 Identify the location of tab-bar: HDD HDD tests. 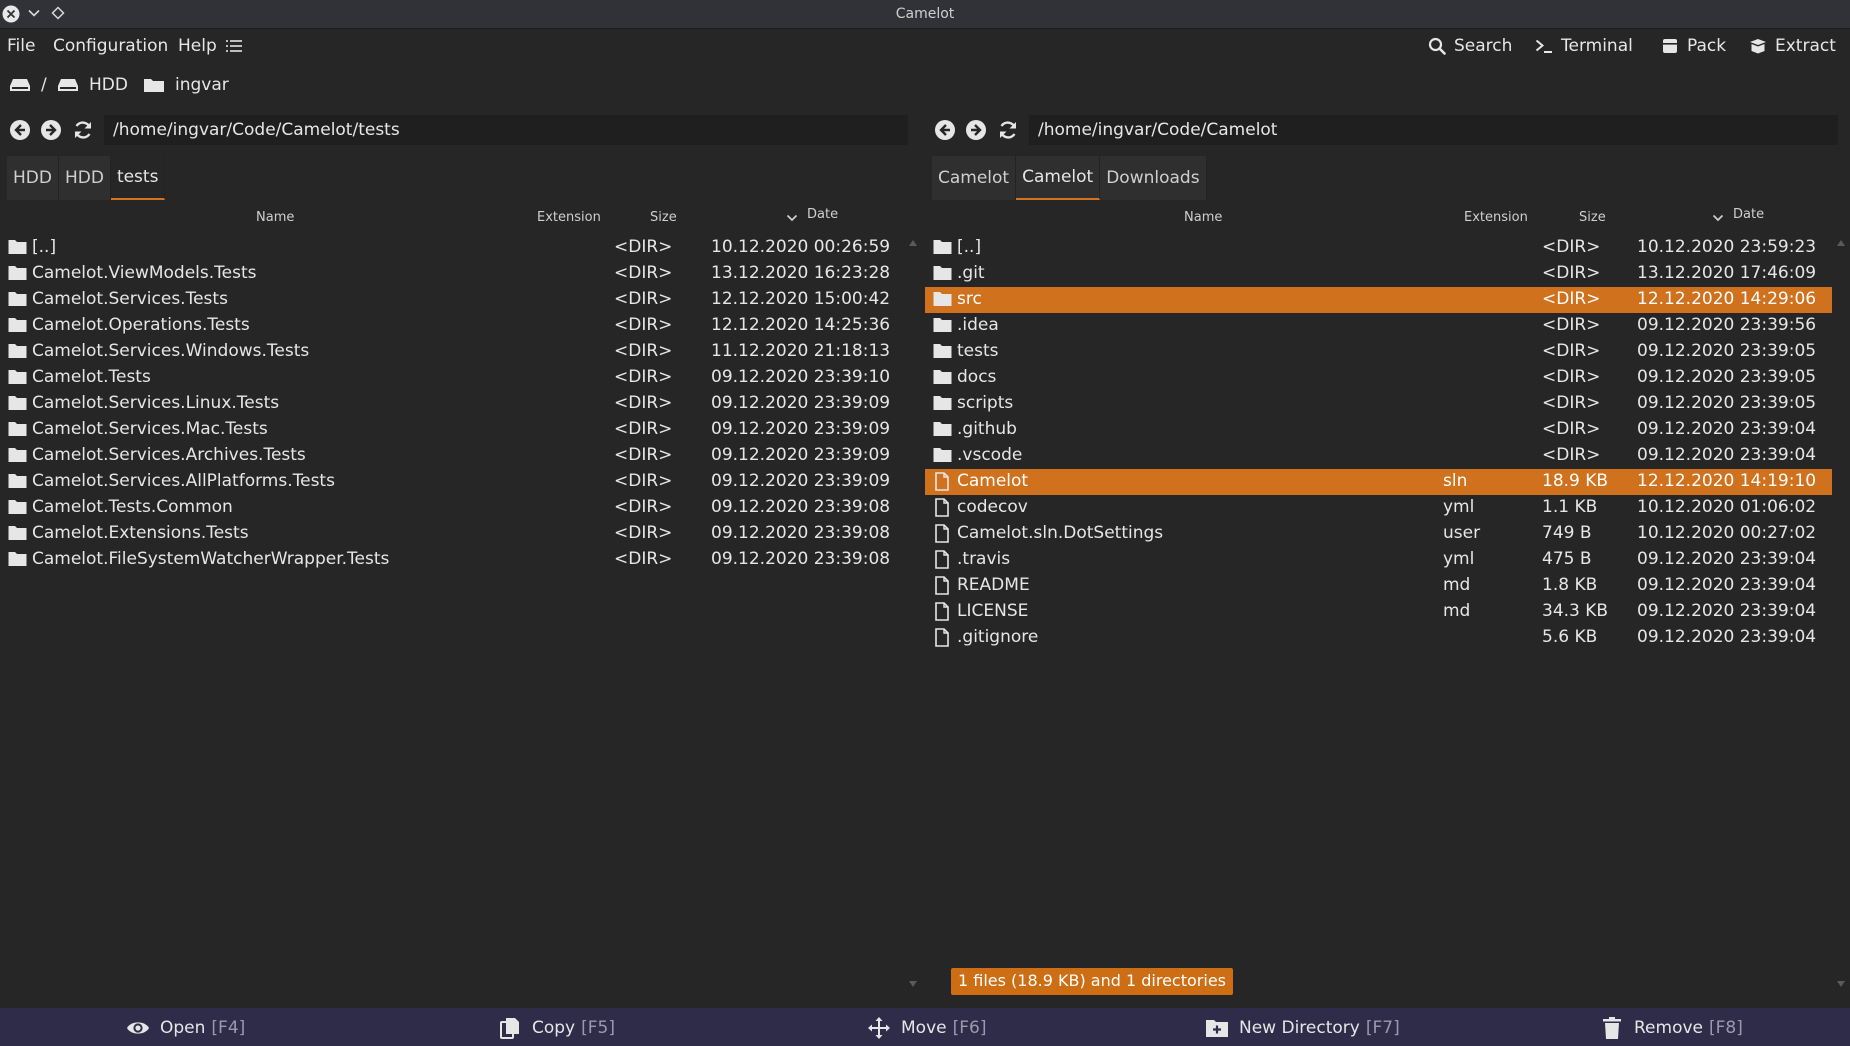
(86, 179).